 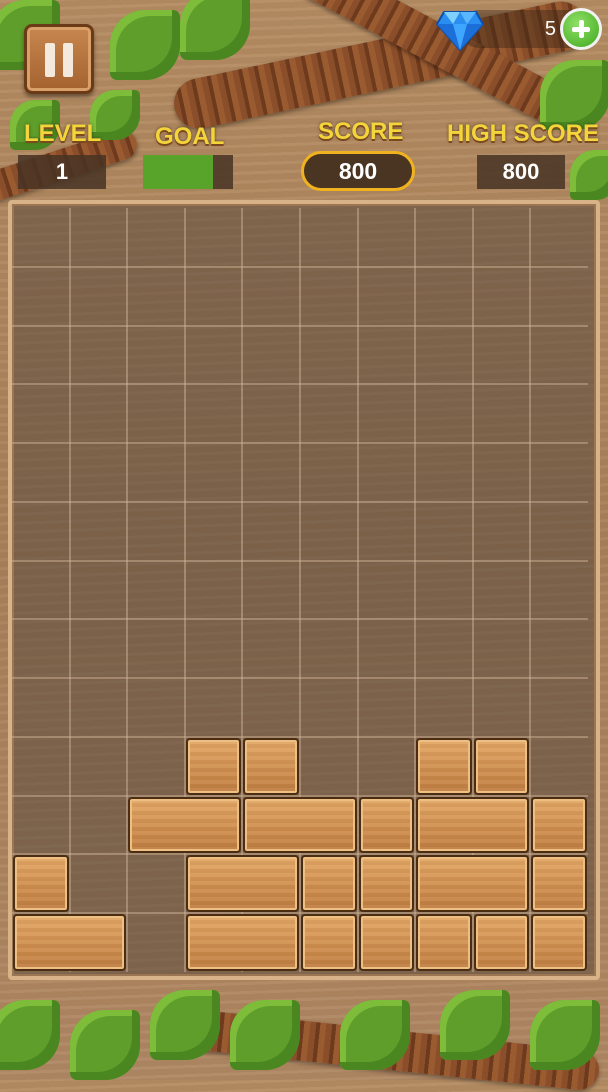 I want to click on goal-progress-bar, so click(x=188, y=172).